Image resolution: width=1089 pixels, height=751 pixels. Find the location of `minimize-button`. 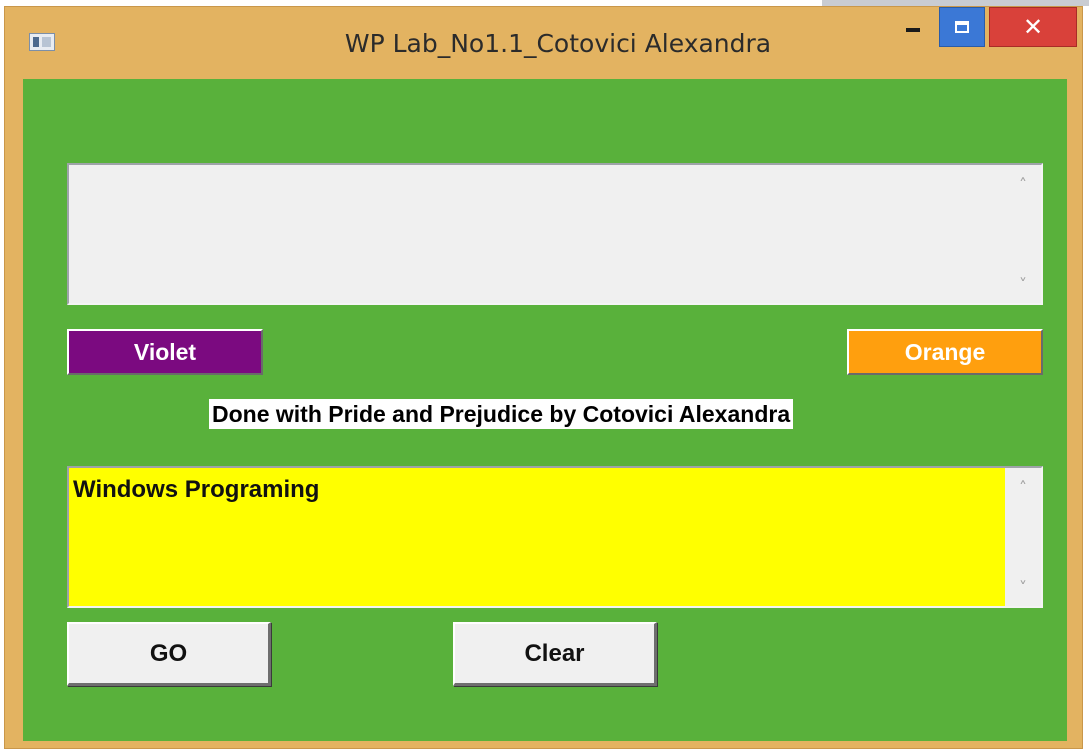

minimize-button is located at coordinates (913, 27).